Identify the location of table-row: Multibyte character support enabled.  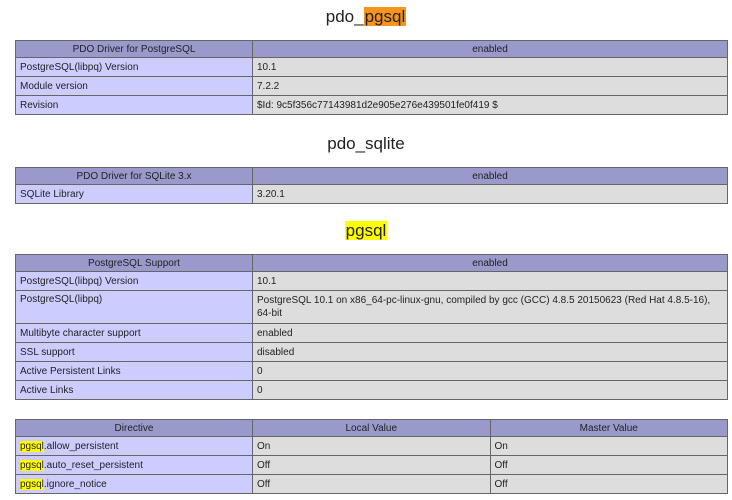
(371, 333).